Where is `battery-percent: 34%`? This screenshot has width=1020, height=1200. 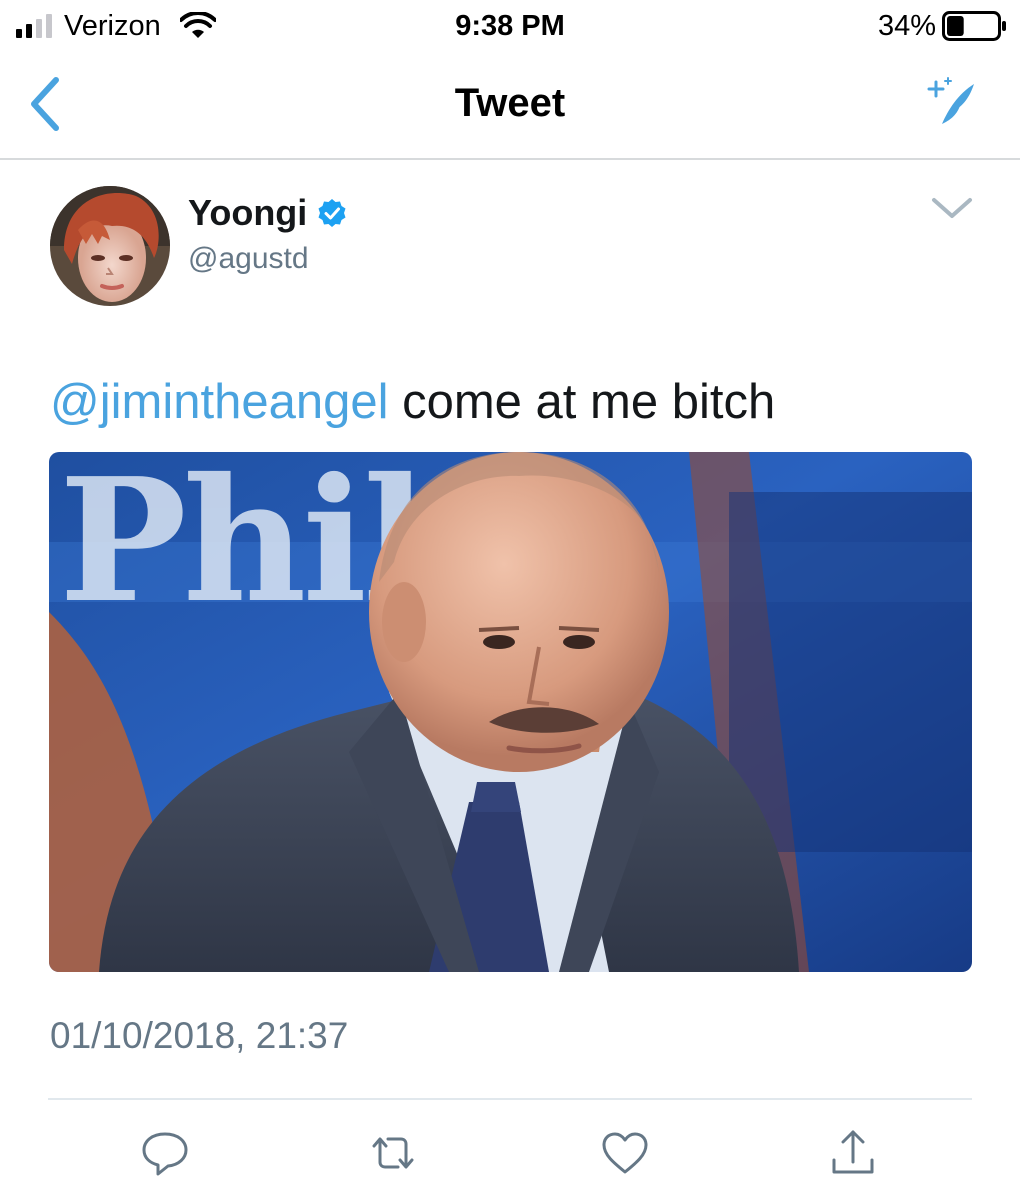
battery-percent: 34% is located at coordinates (906, 26).